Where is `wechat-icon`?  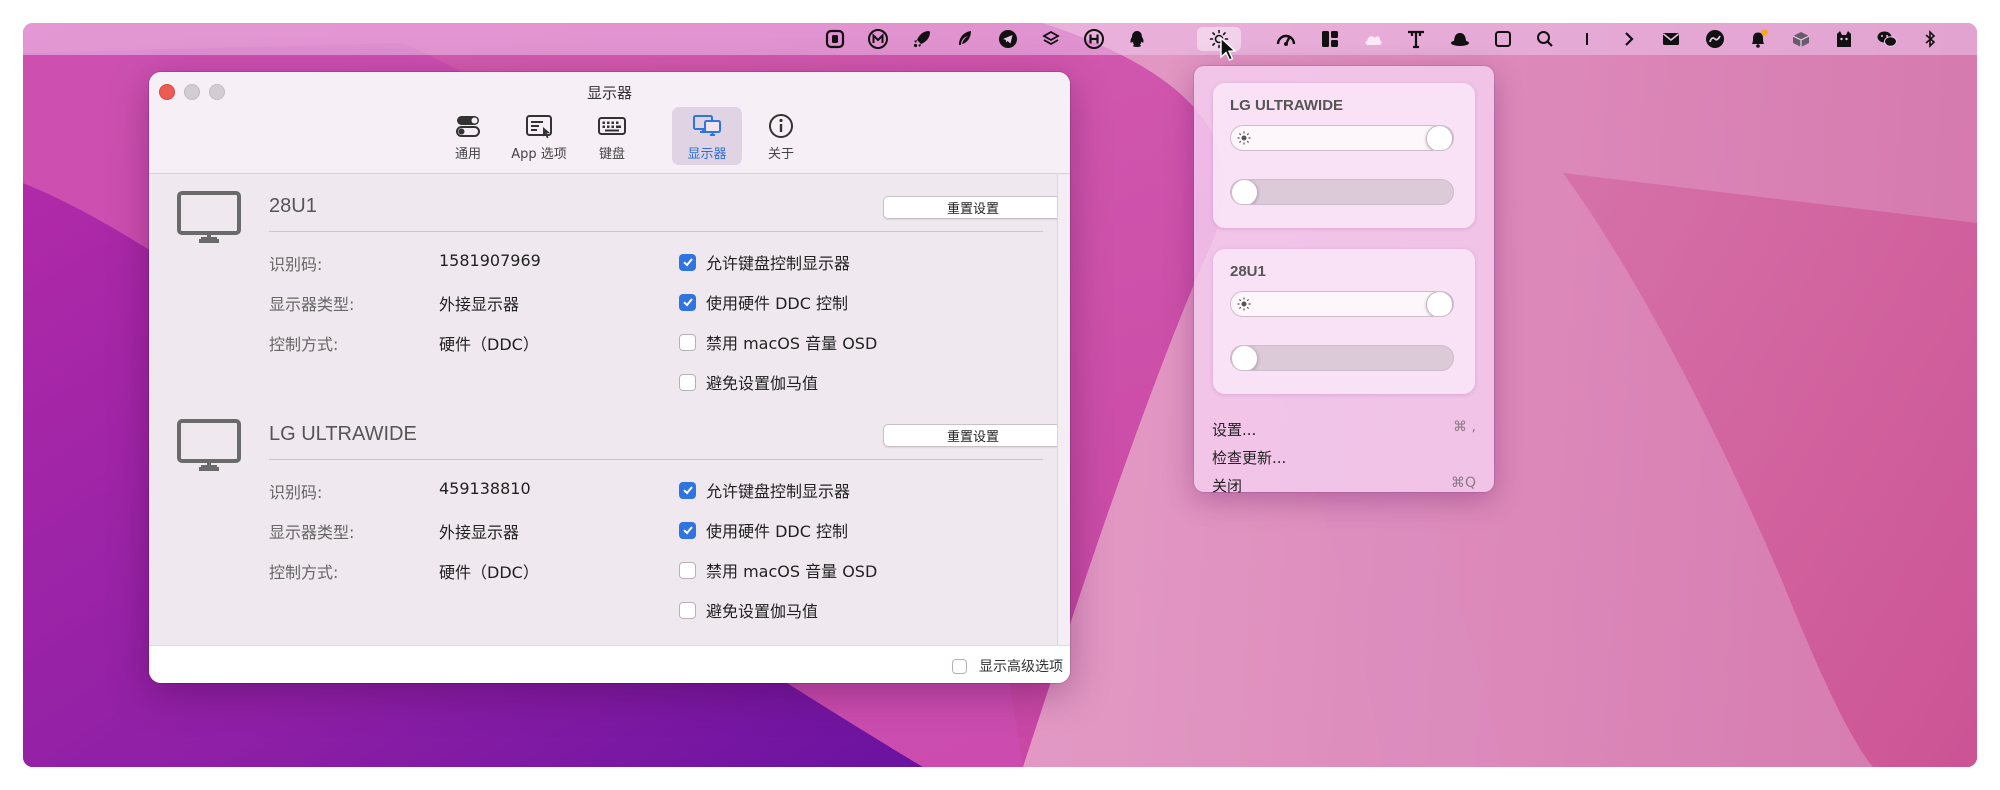 wechat-icon is located at coordinates (1887, 39).